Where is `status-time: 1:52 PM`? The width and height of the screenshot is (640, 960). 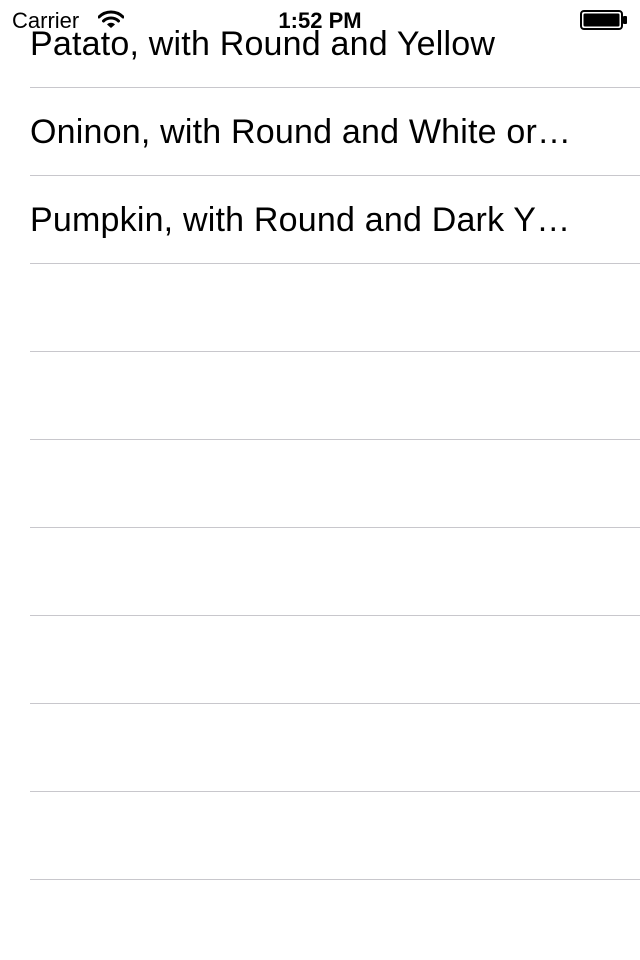
status-time: 1:52 PM is located at coordinates (320, 20).